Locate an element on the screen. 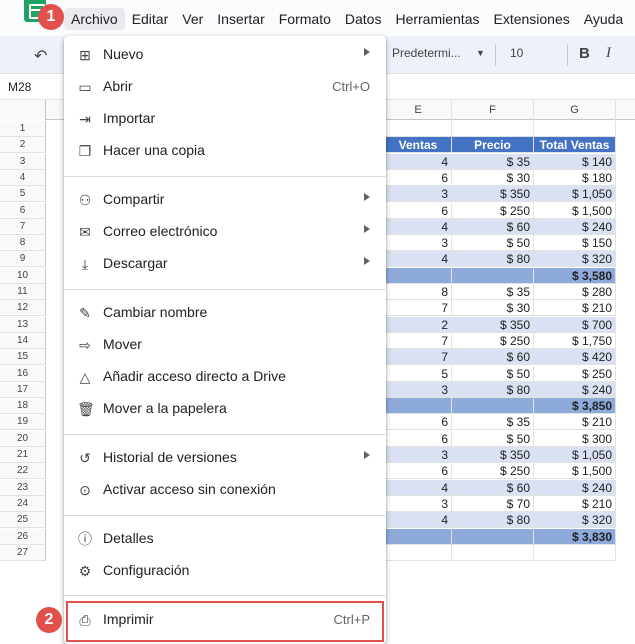 The width and height of the screenshot is (635, 644). row-number: 15 is located at coordinates (23, 357).